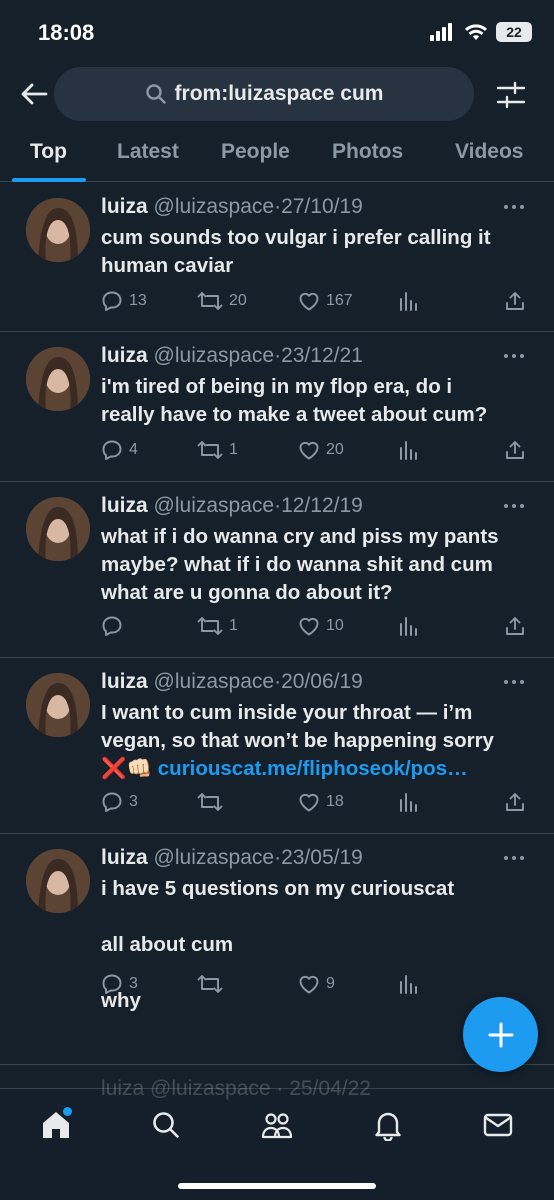  What do you see at coordinates (279, 93) in the screenshot?
I see `search-query: from:luizaspace cum` at bounding box center [279, 93].